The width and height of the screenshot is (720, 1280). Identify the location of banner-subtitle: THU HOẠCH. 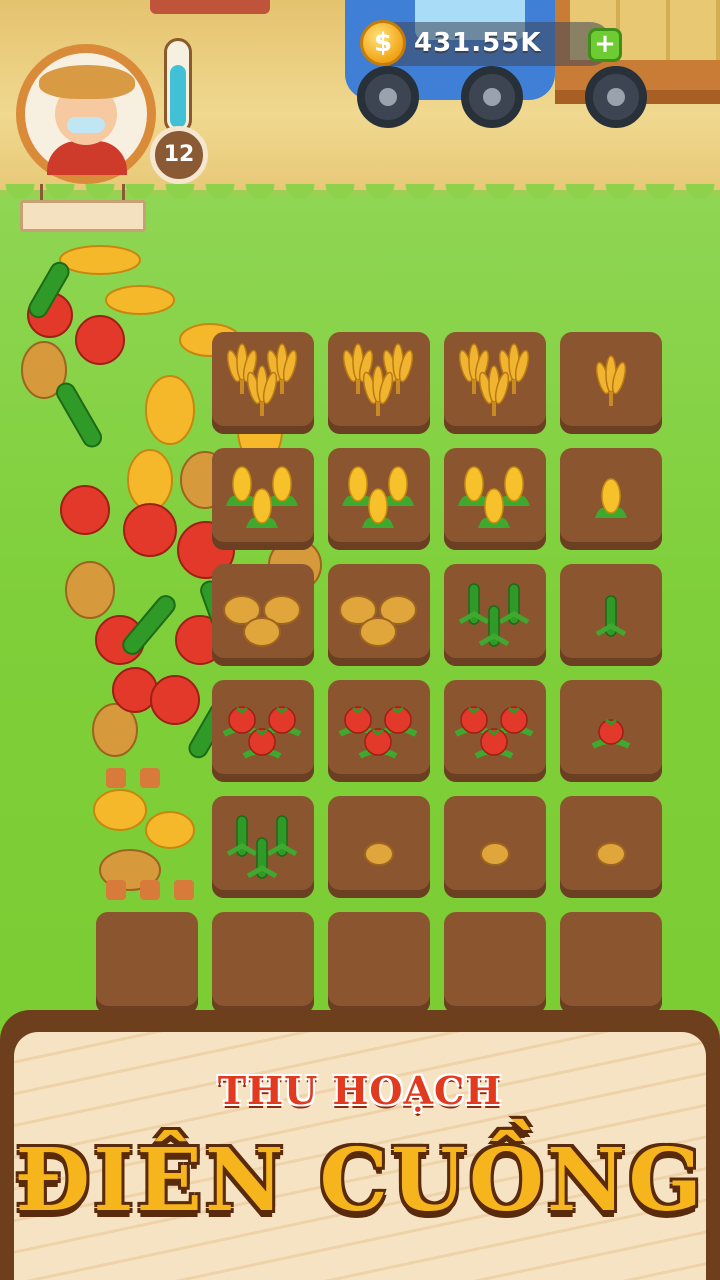
(360, 1090).